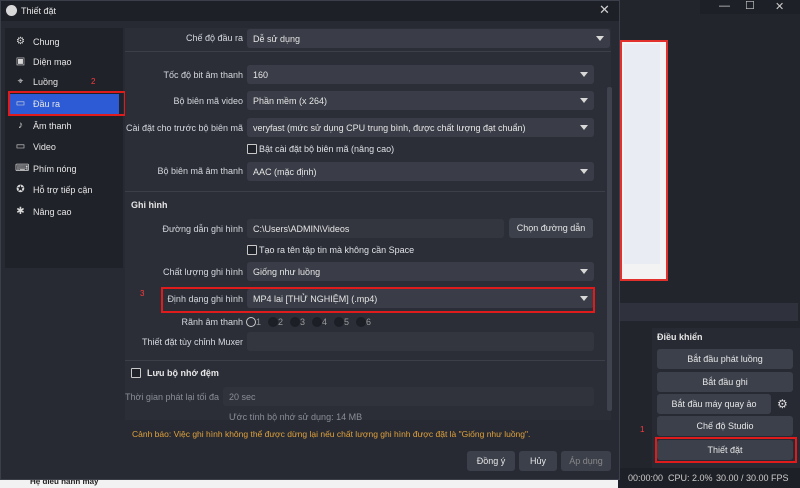 The height and width of the screenshot is (488, 800). I want to click on video-encoder-value: Phần mềm (x 264), so click(290, 101).